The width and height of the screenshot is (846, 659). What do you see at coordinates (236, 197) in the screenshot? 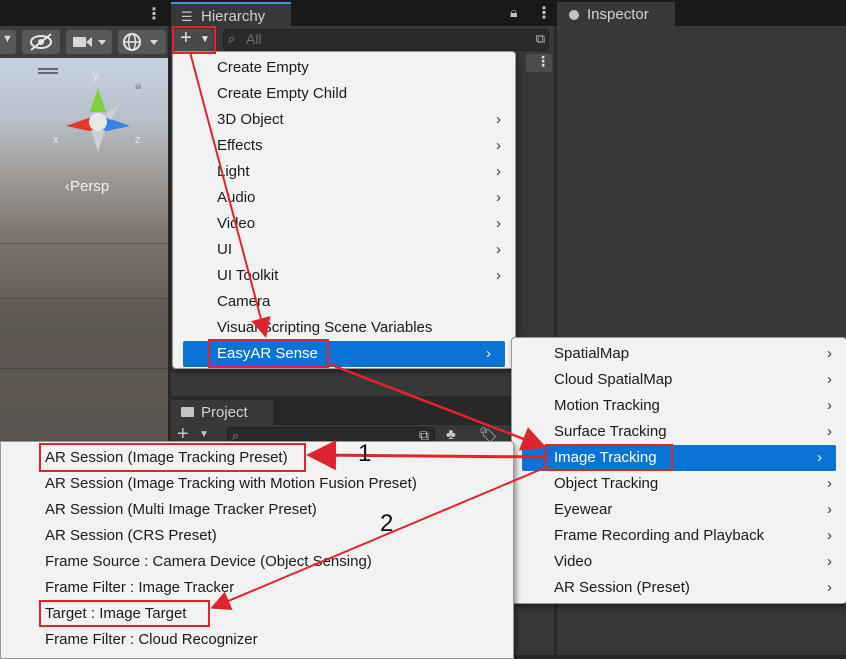
I see `create-menu-item-label: Audio` at bounding box center [236, 197].